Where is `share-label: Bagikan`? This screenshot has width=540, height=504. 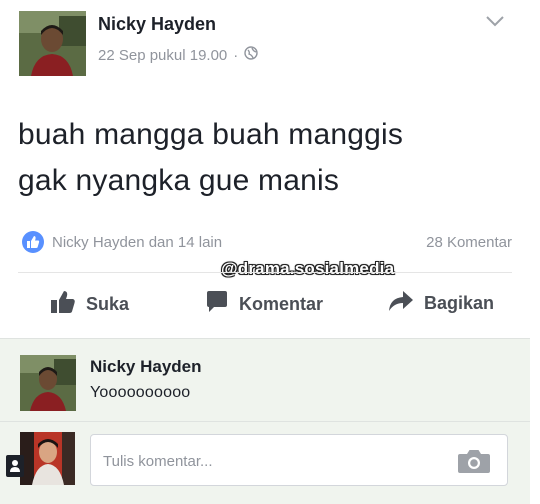
share-label: Bagikan is located at coordinates (459, 303).